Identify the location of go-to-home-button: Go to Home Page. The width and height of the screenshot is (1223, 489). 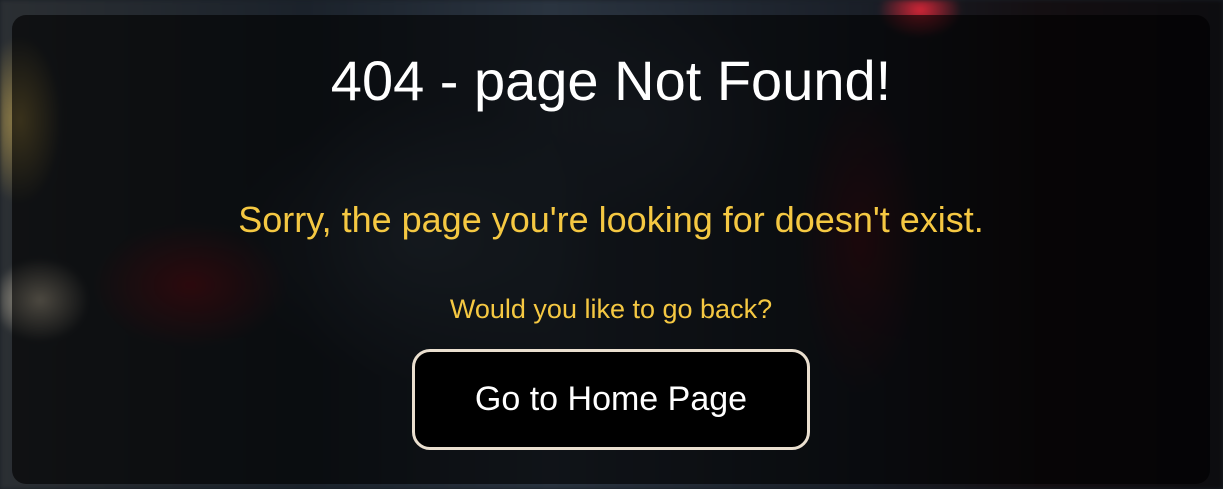
(611, 399).